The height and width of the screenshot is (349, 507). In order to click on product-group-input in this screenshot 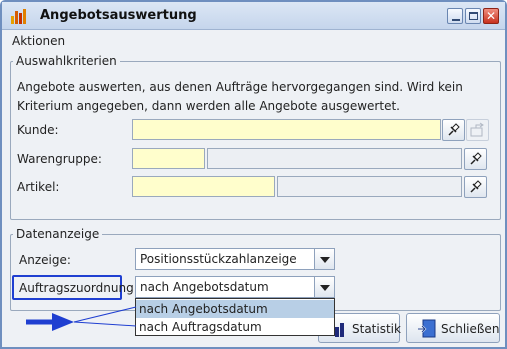, I will do `click(168, 158)`.